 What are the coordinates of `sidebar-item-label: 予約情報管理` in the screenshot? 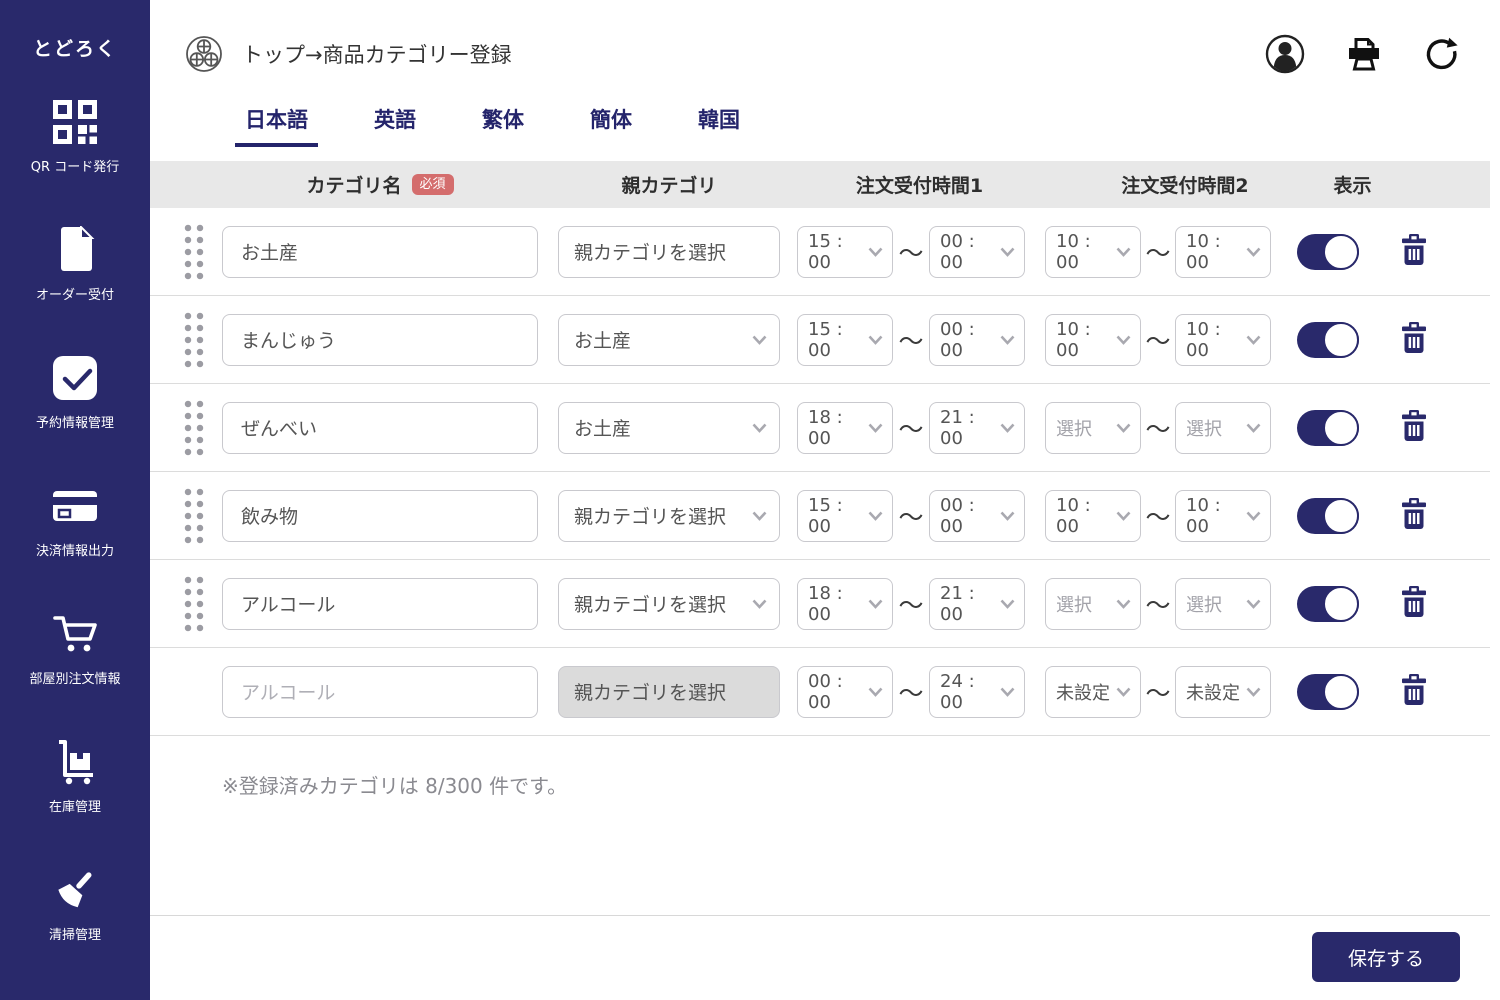 It's located at (74, 423).